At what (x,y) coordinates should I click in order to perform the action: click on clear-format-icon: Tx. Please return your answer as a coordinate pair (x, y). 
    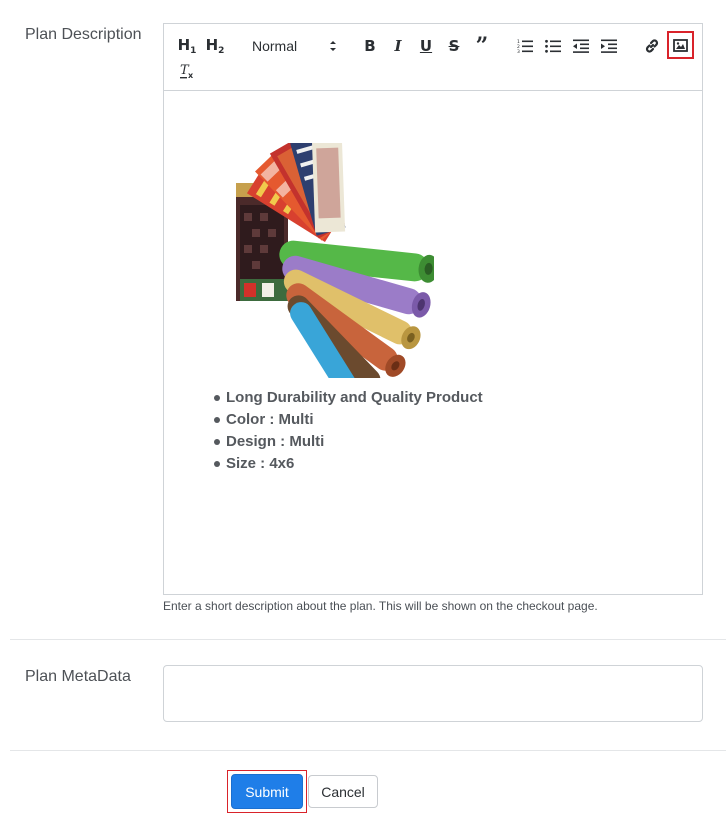
    Looking at the image, I should click on (187, 71).